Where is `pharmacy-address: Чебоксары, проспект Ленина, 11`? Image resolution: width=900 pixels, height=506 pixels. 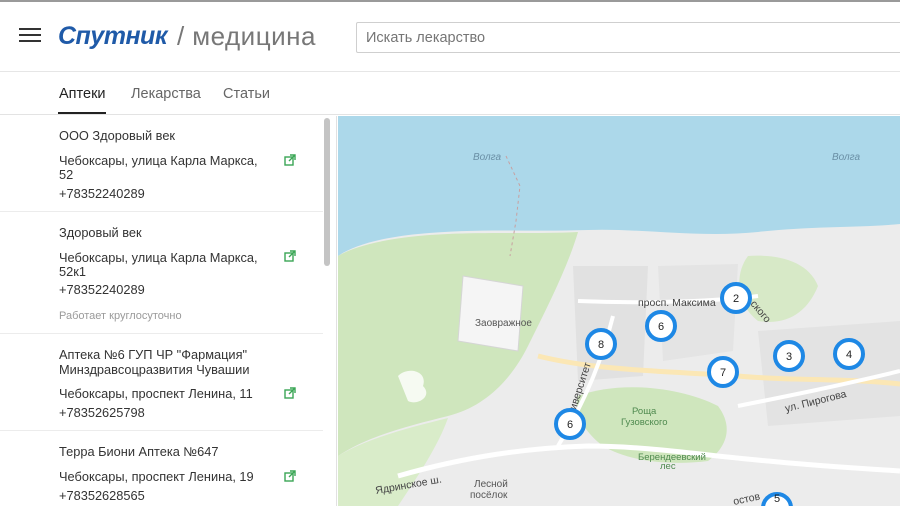 pharmacy-address: Чебоксары, проспект Ленина, 11 is located at coordinates (156, 393).